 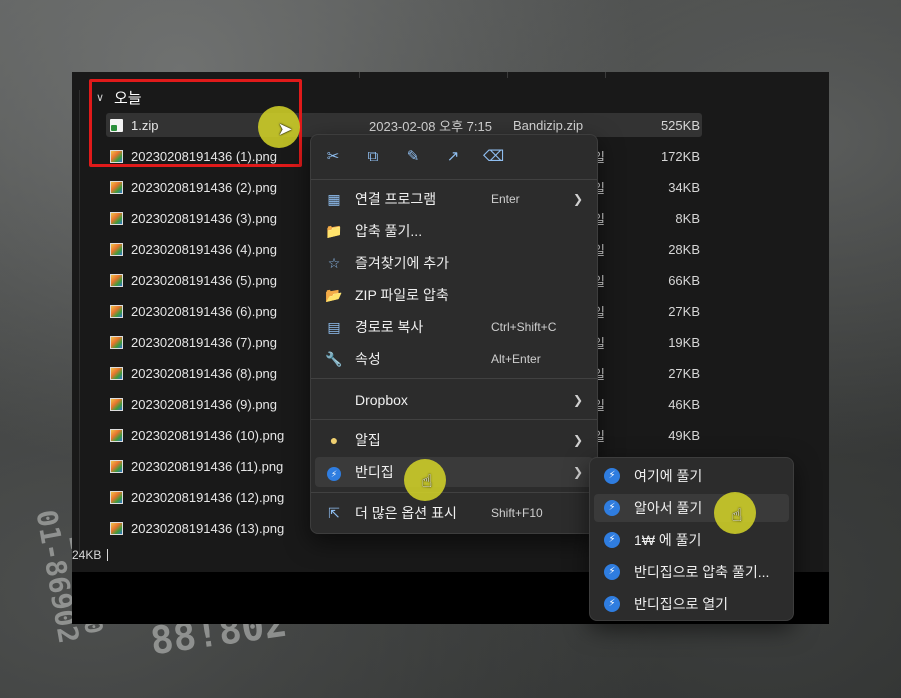 I want to click on tree-guide-line, so click(x=79, y=325).